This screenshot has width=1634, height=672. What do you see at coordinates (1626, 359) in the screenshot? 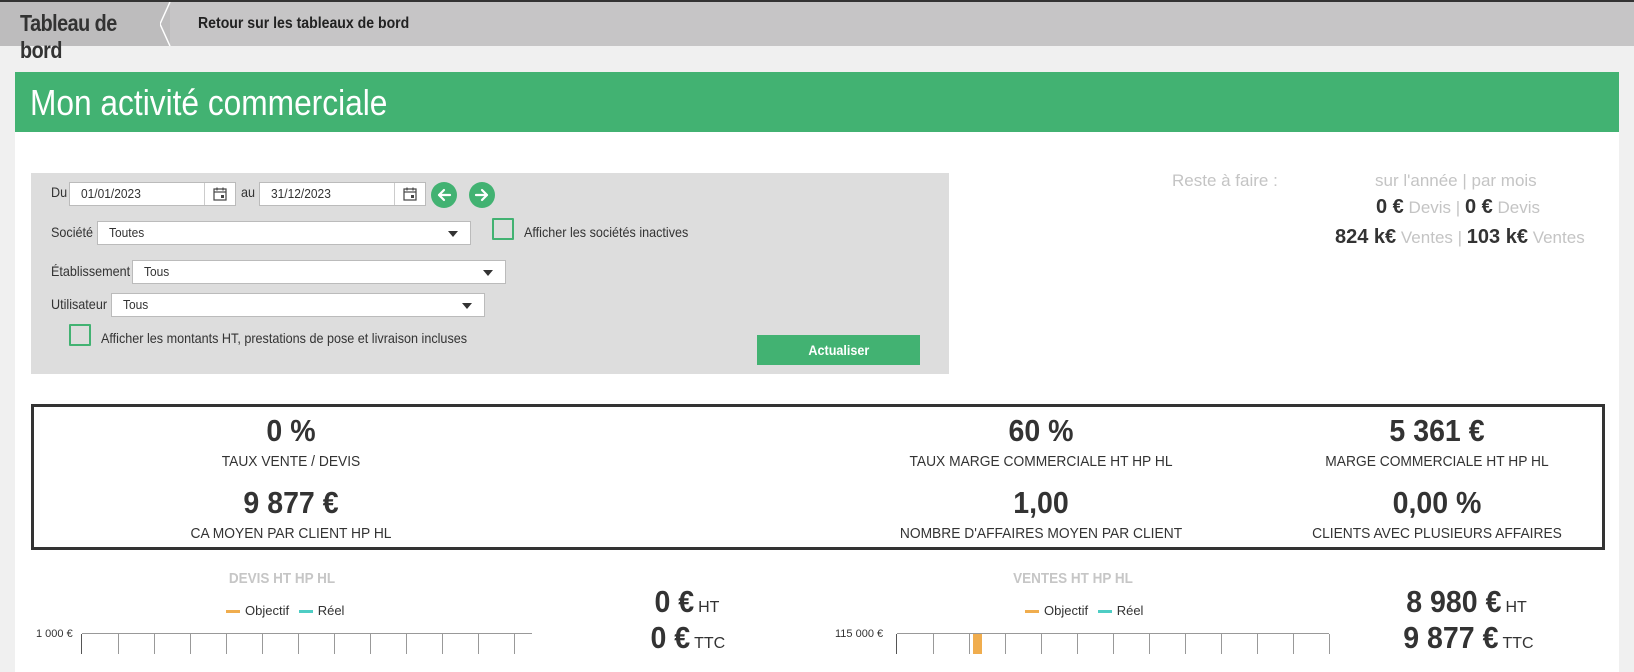
I see `page-scrollbar` at bounding box center [1626, 359].